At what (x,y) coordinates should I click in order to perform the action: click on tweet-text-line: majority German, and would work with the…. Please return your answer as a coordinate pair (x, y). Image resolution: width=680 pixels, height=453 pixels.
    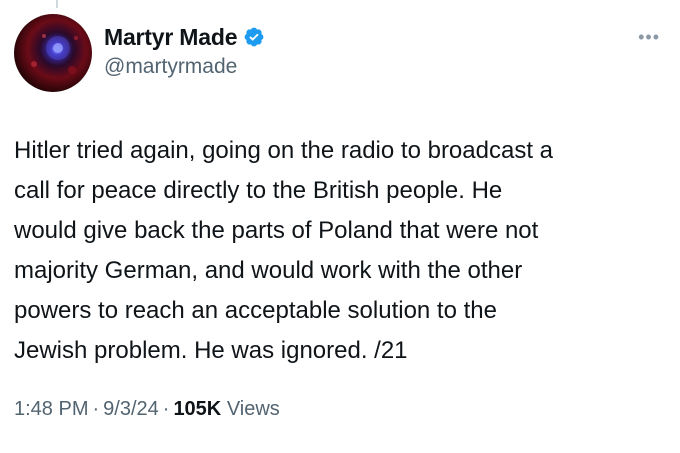
    Looking at the image, I should click on (268, 270).